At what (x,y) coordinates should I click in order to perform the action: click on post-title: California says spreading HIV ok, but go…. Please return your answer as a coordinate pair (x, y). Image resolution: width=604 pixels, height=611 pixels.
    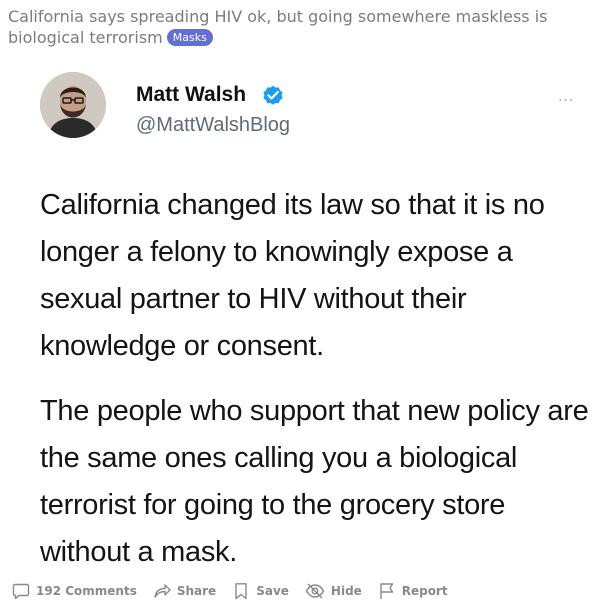
    Looking at the image, I should click on (277, 27).